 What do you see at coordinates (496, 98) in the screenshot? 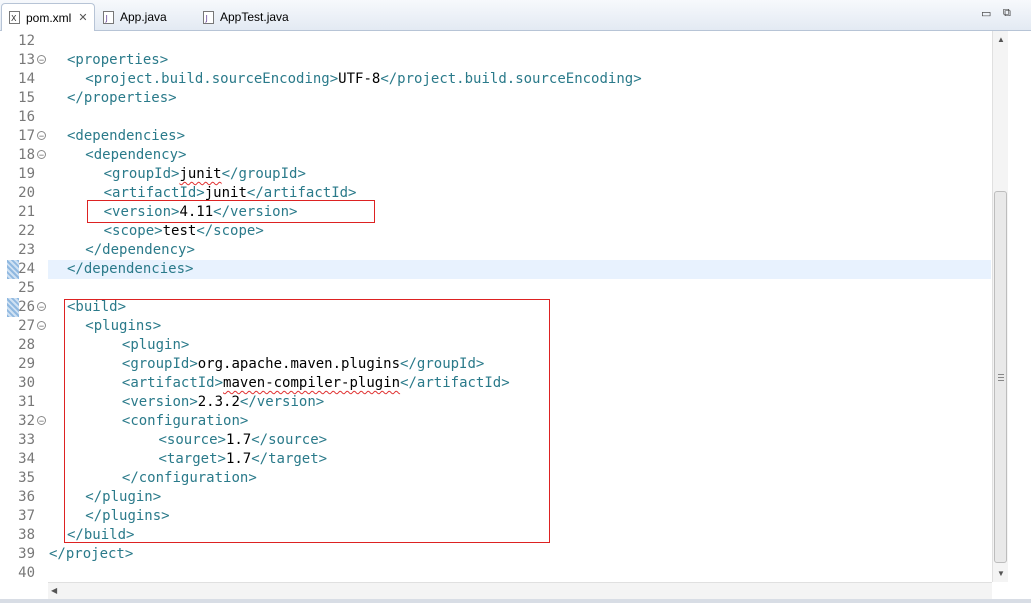
I see `code-line: 15 </properties>` at bounding box center [496, 98].